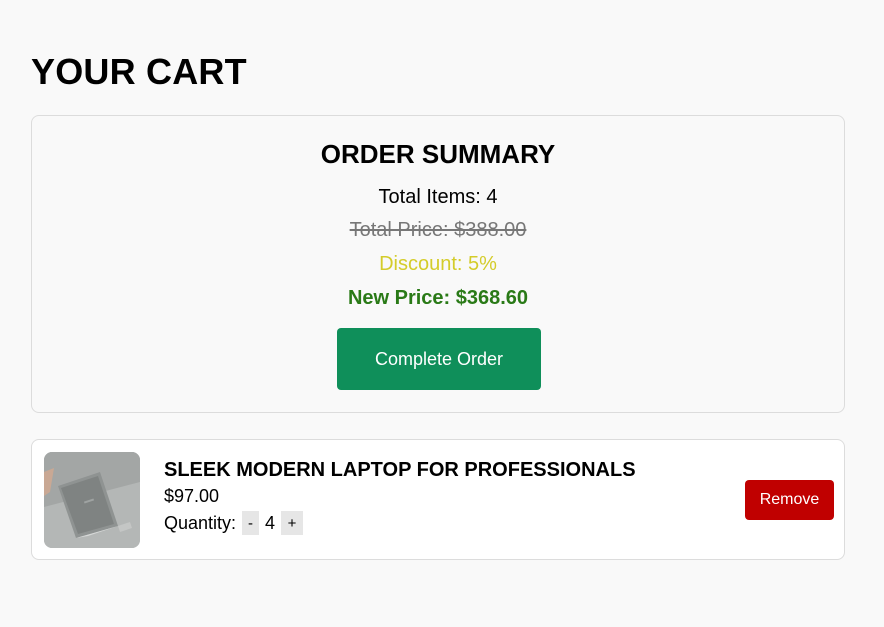  I want to click on total-items: Total Items: 4, so click(438, 197).